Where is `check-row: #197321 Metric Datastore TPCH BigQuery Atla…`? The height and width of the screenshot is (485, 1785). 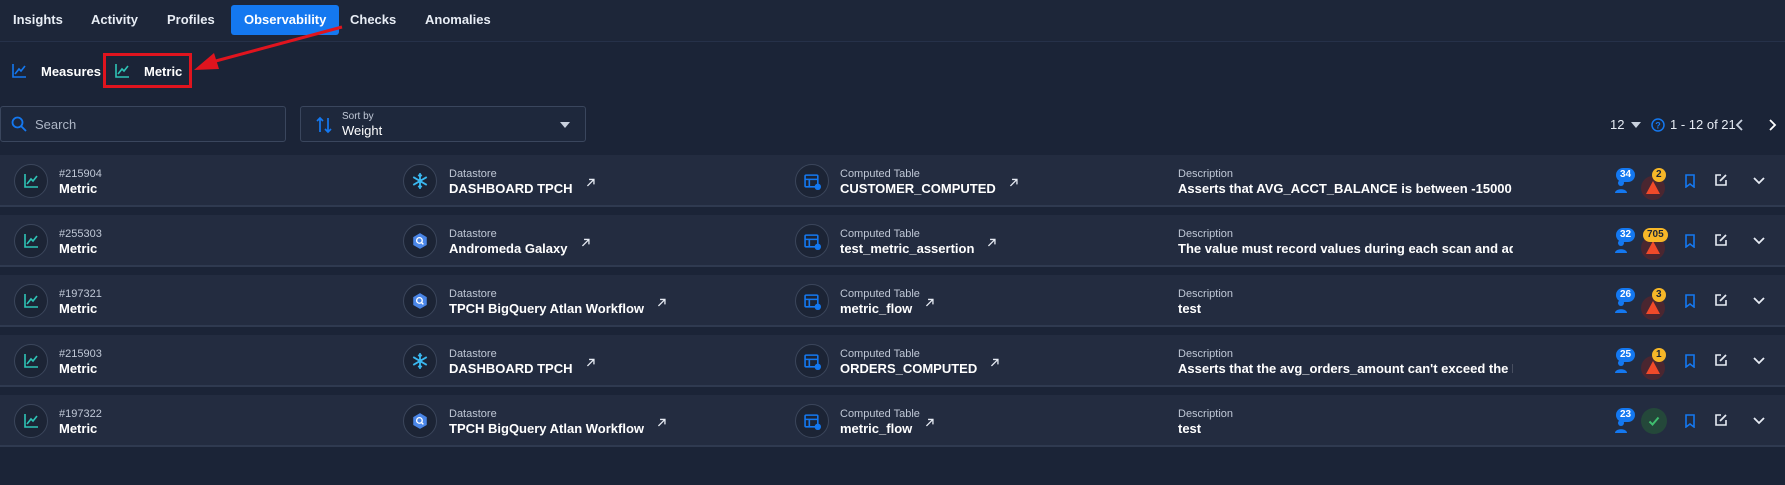
check-row: #197321 Metric Datastore TPCH BigQuery Atla… is located at coordinates (892, 301).